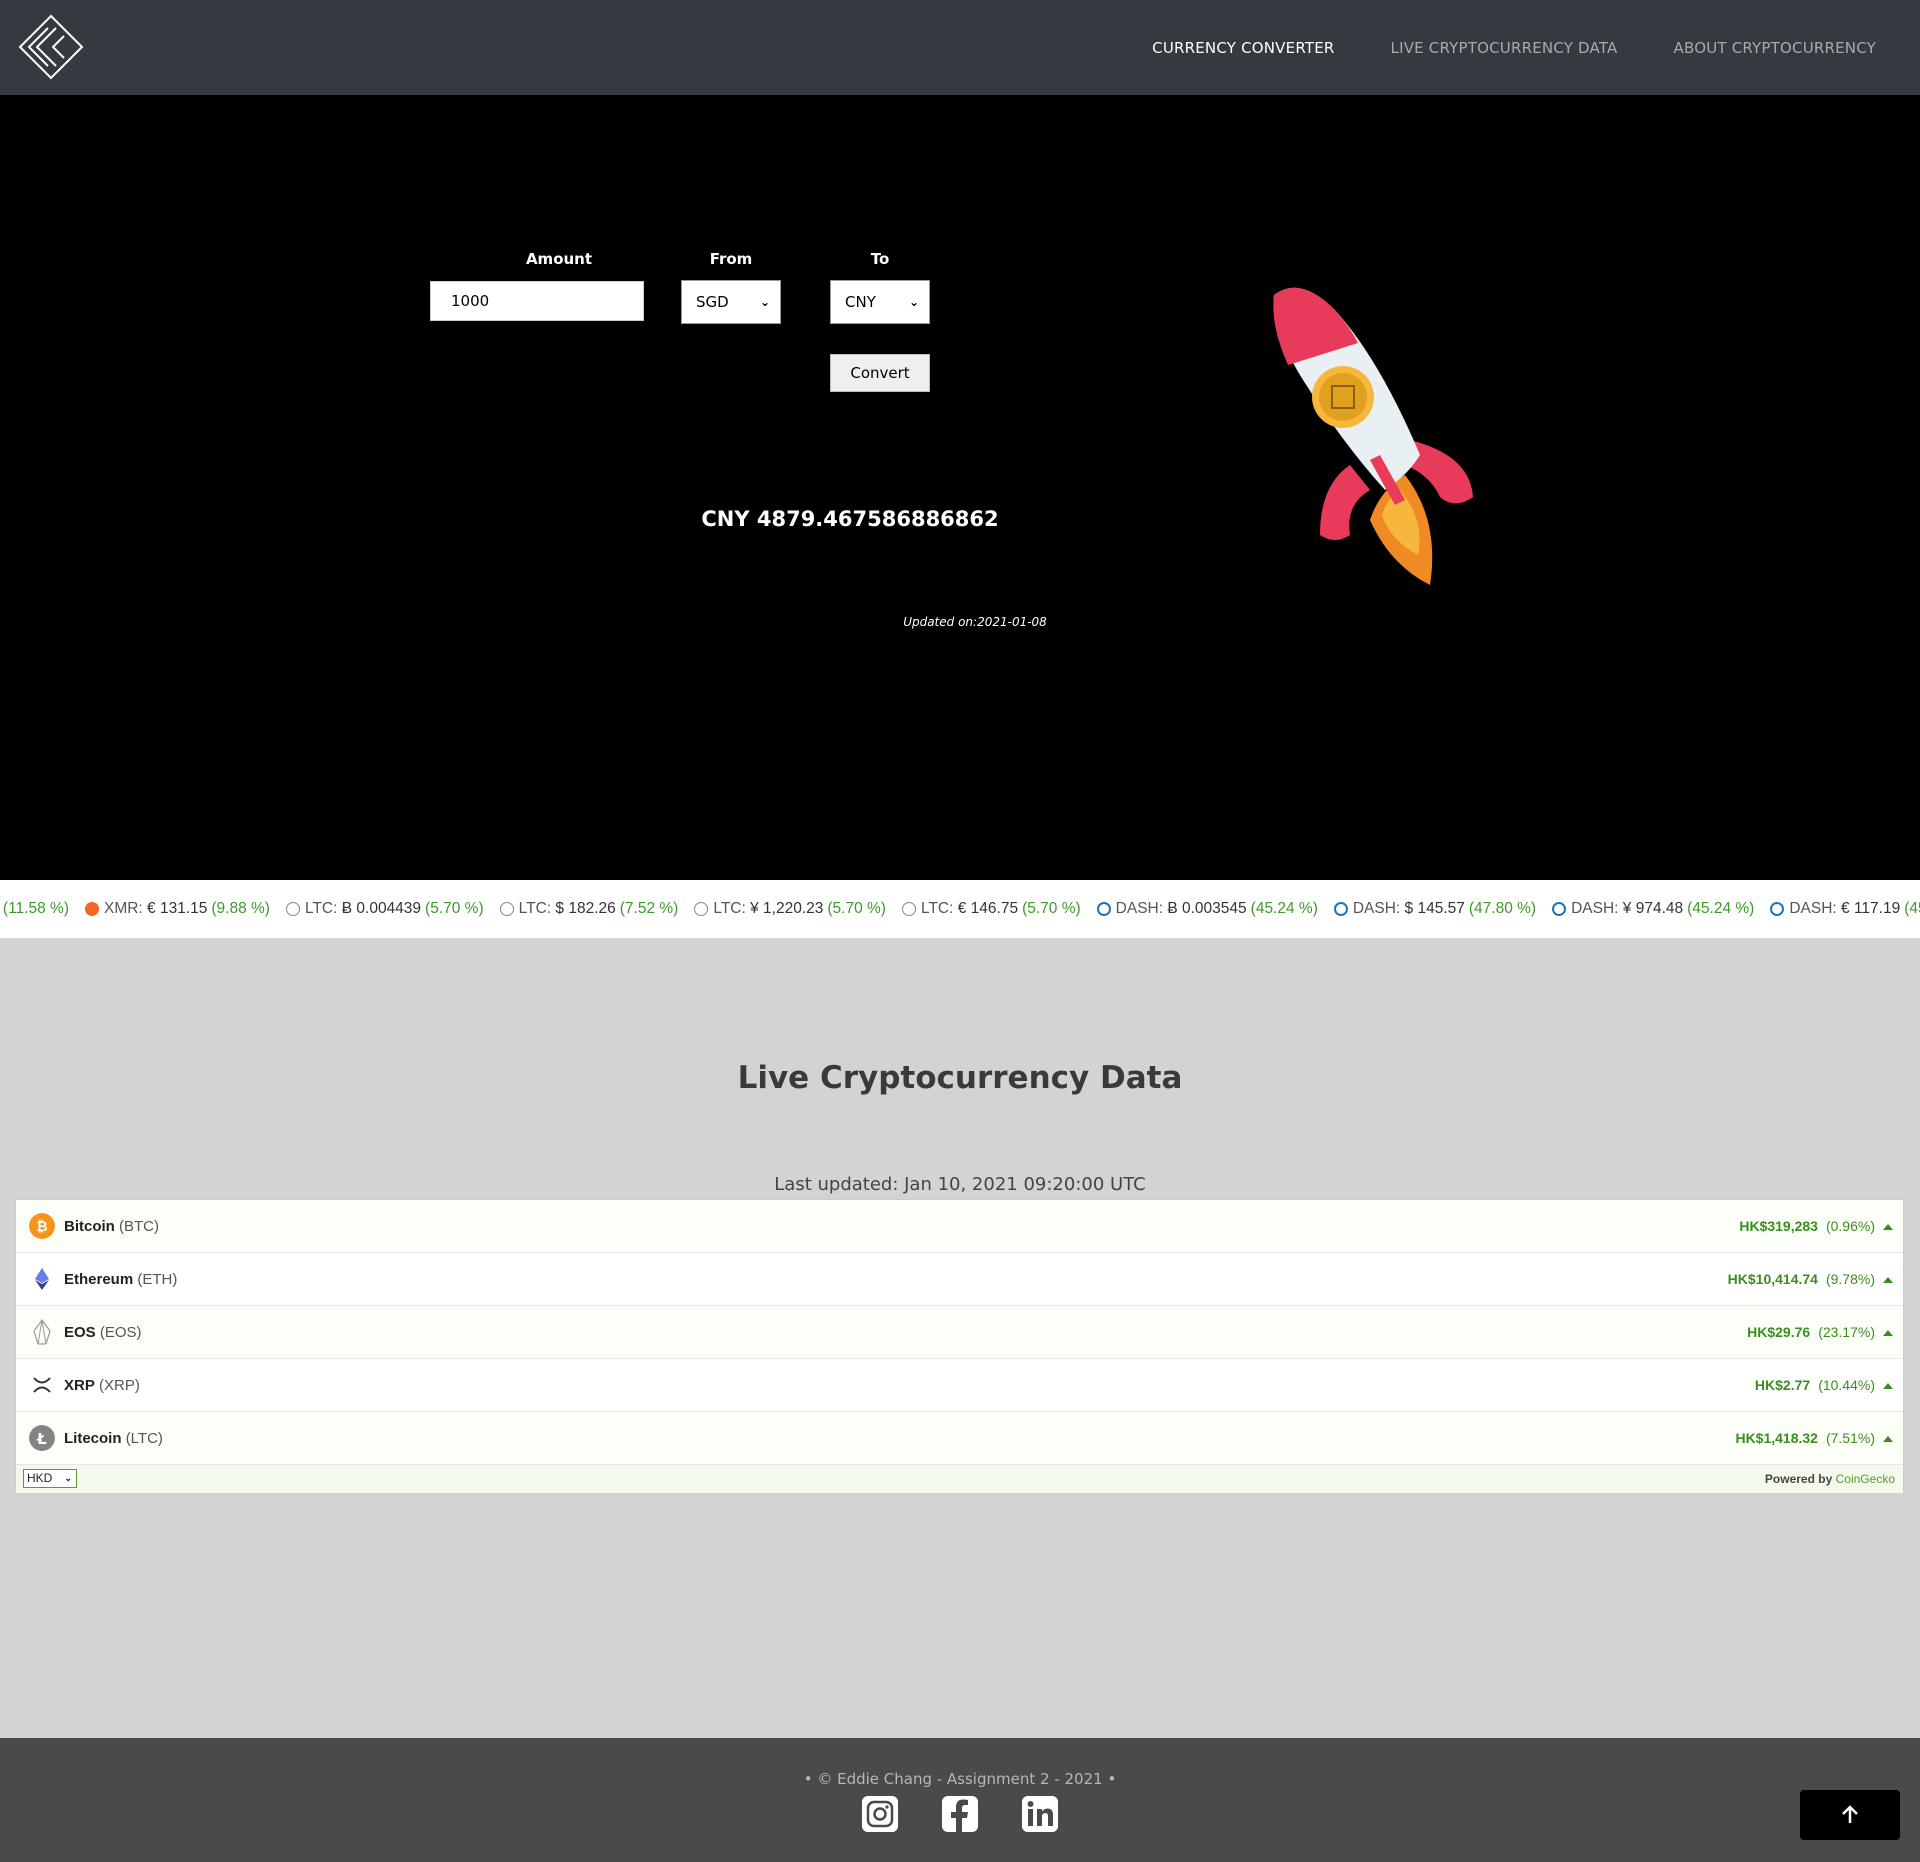 The height and width of the screenshot is (1862, 1920). Describe the element at coordinates (1373, 436) in the screenshot. I see `rocket-illustration` at that location.